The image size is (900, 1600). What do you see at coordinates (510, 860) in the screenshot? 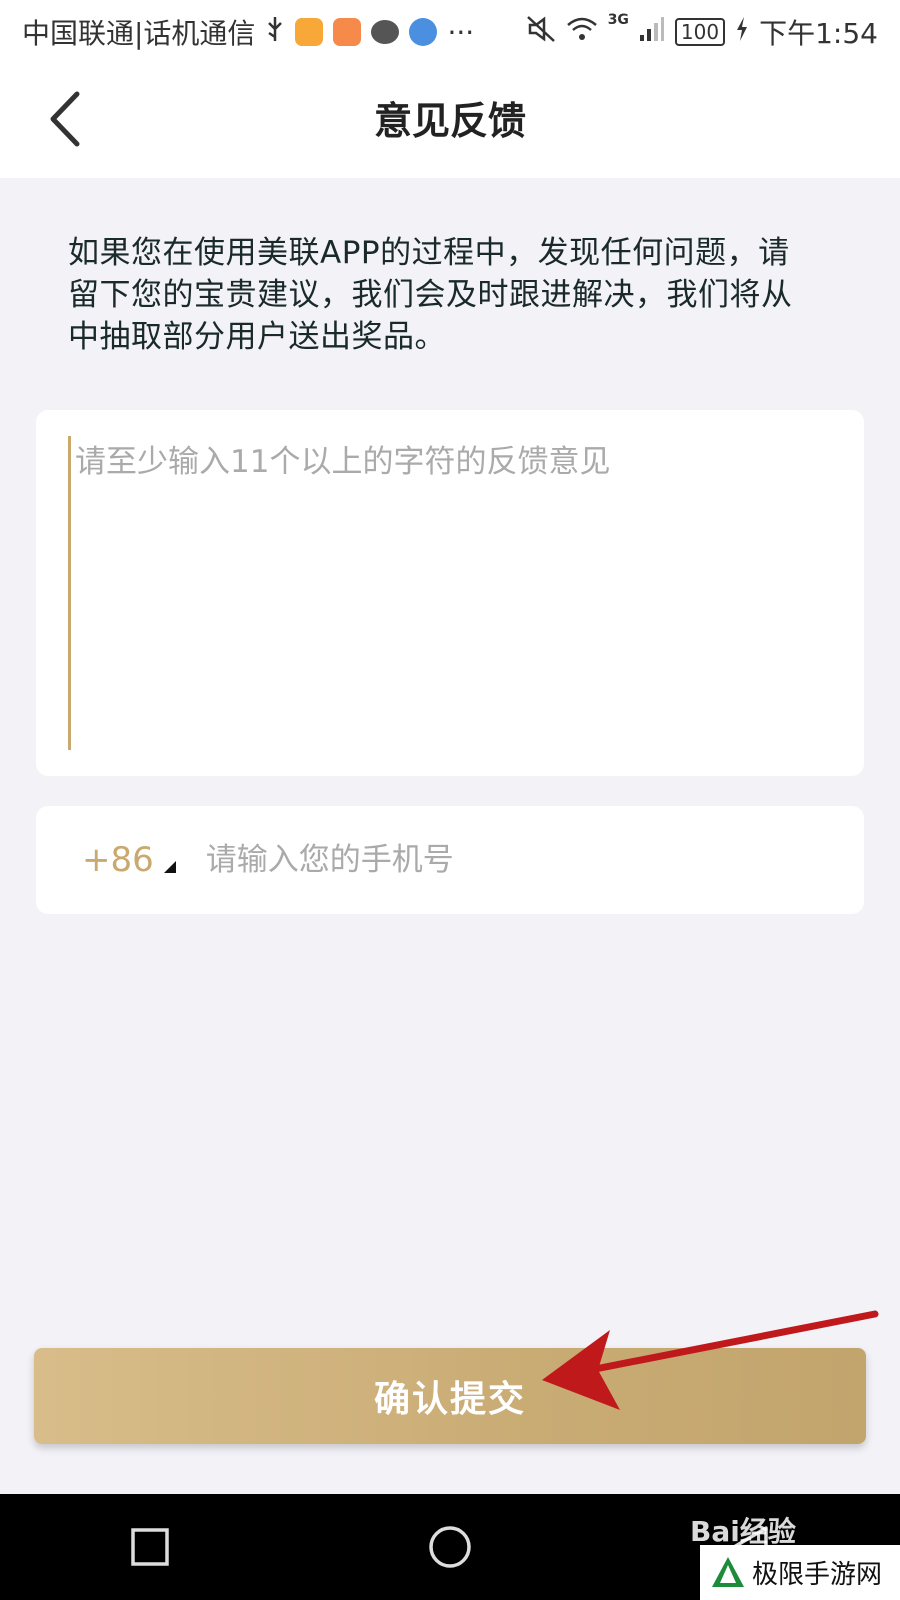
I see `phone-input` at bounding box center [510, 860].